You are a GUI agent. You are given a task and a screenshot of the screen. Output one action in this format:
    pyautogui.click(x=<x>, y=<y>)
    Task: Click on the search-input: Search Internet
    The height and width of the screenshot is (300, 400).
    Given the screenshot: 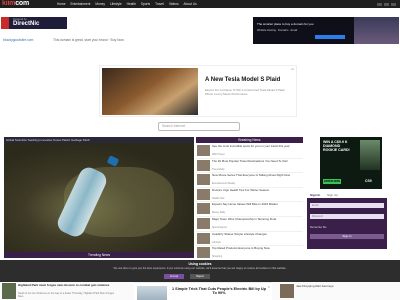 What is the action you would take?
    pyautogui.click(x=199, y=126)
    